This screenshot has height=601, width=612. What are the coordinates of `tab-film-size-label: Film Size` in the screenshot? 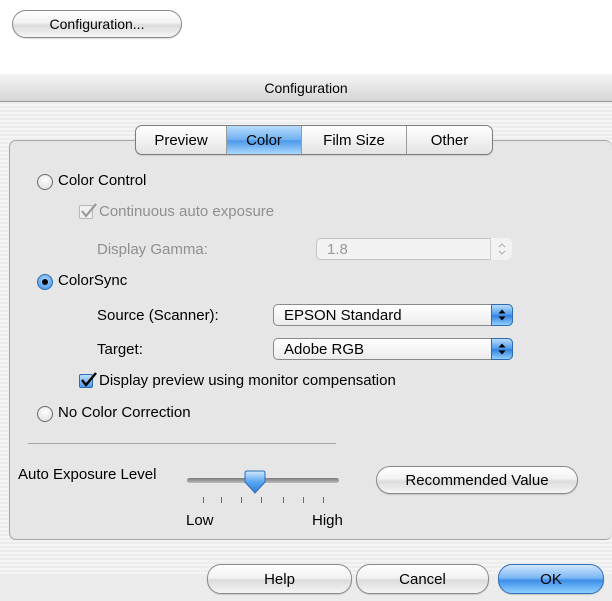 It's located at (354, 140).